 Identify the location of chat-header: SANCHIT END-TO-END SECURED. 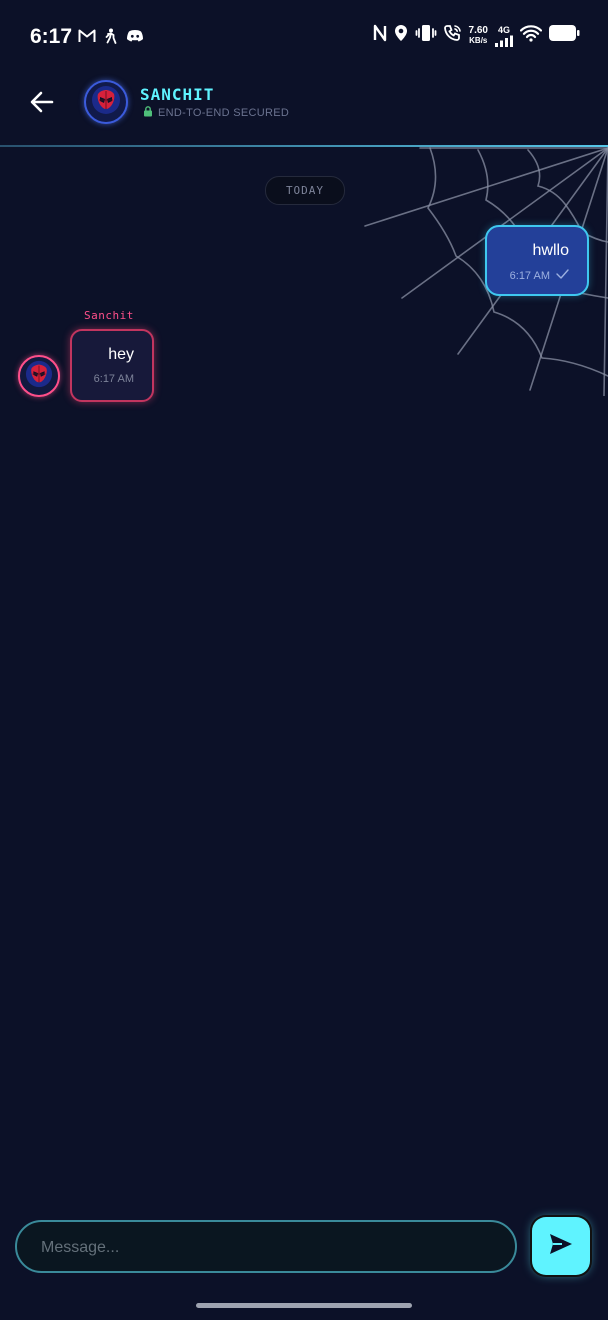
(304, 111).